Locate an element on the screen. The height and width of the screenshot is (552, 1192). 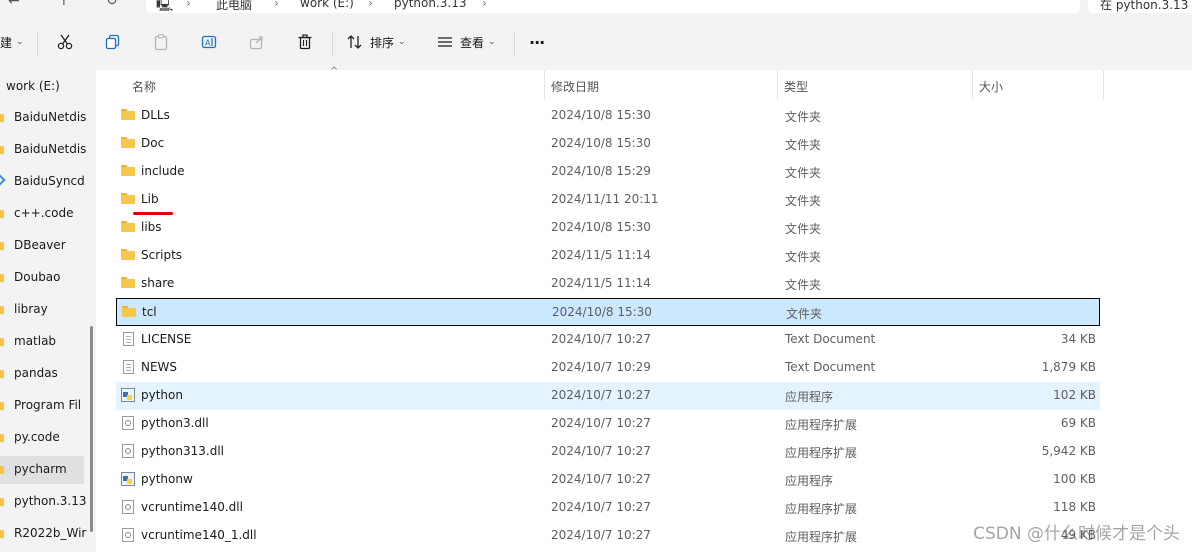
sort-button: 排序 ⌄ is located at coordinates (376, 42).